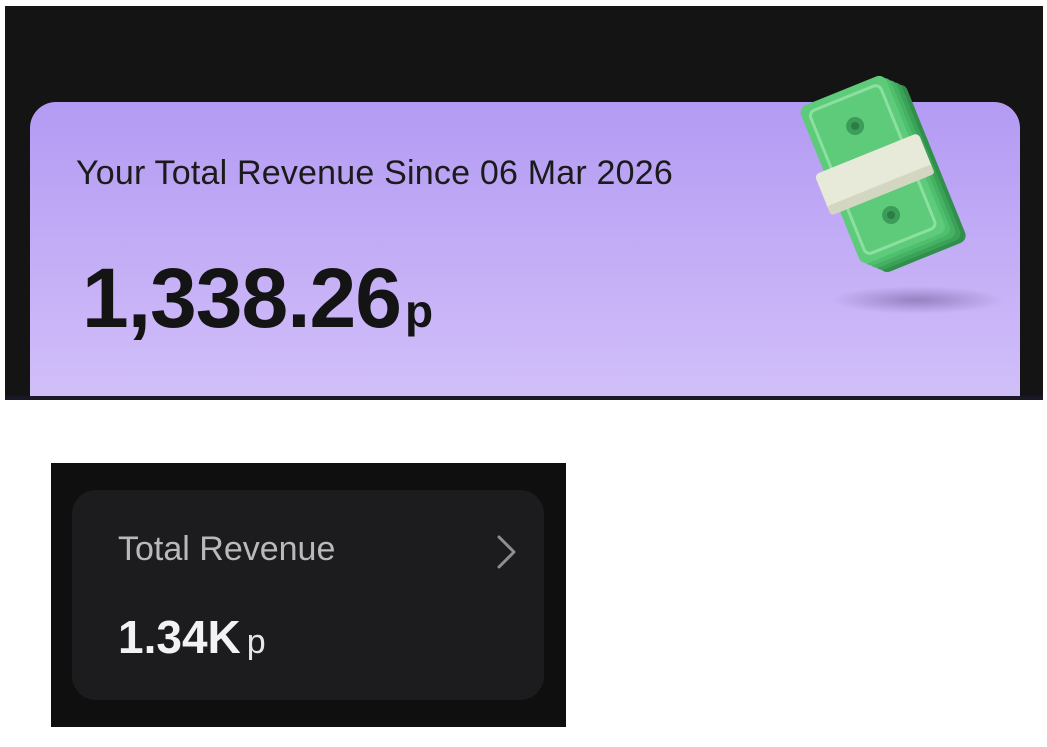 The image size is (1047, 747). I want to click on revenue-heading: Your Total Revenue Since 06 Mar 2026, so click(374, 173).